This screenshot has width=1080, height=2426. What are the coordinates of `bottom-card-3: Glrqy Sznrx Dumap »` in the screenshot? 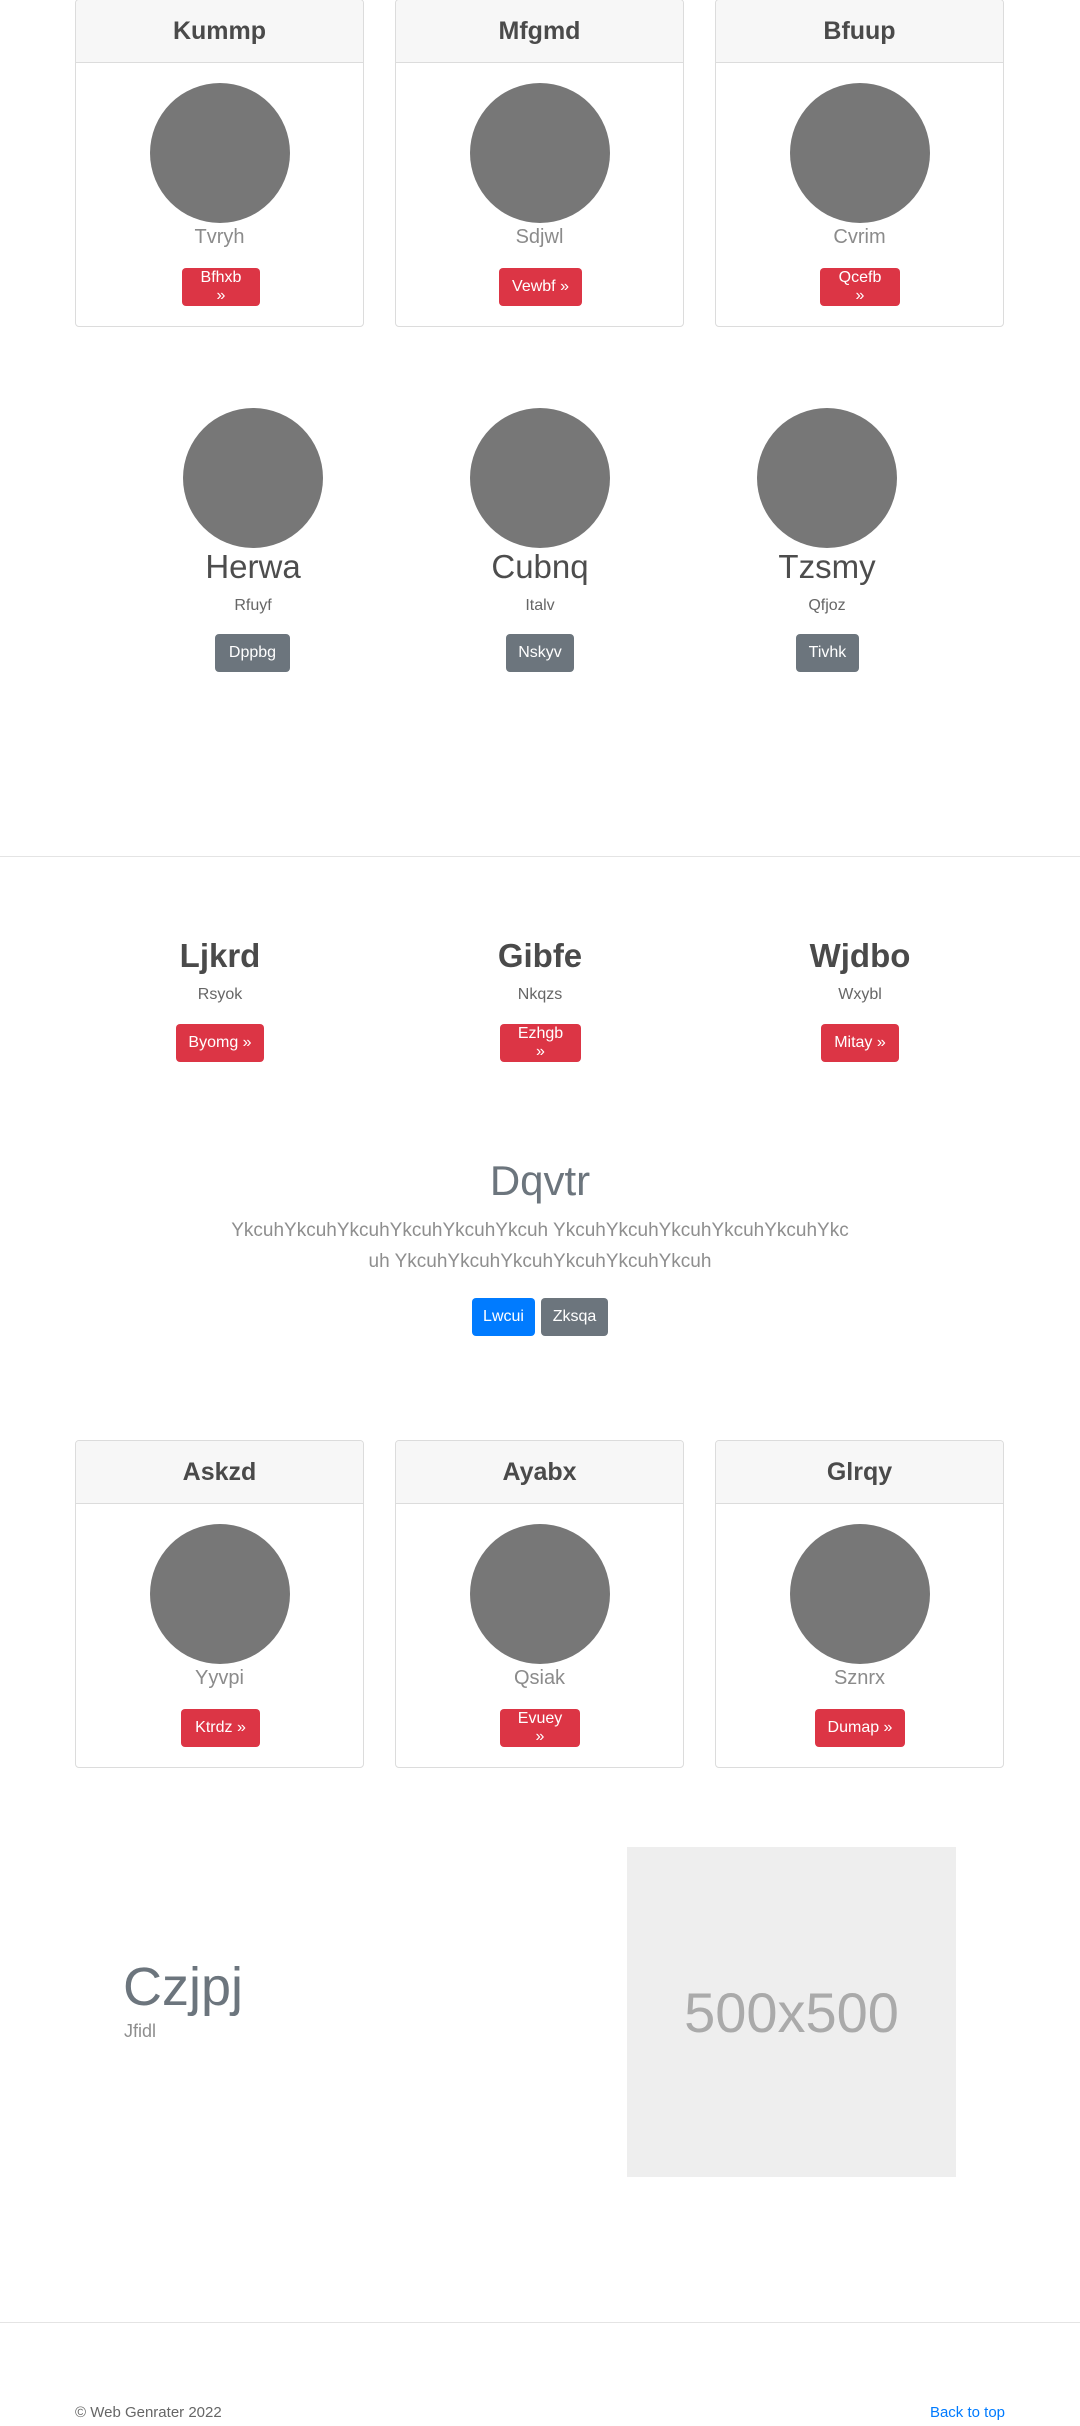 It's located at (859, 1604).